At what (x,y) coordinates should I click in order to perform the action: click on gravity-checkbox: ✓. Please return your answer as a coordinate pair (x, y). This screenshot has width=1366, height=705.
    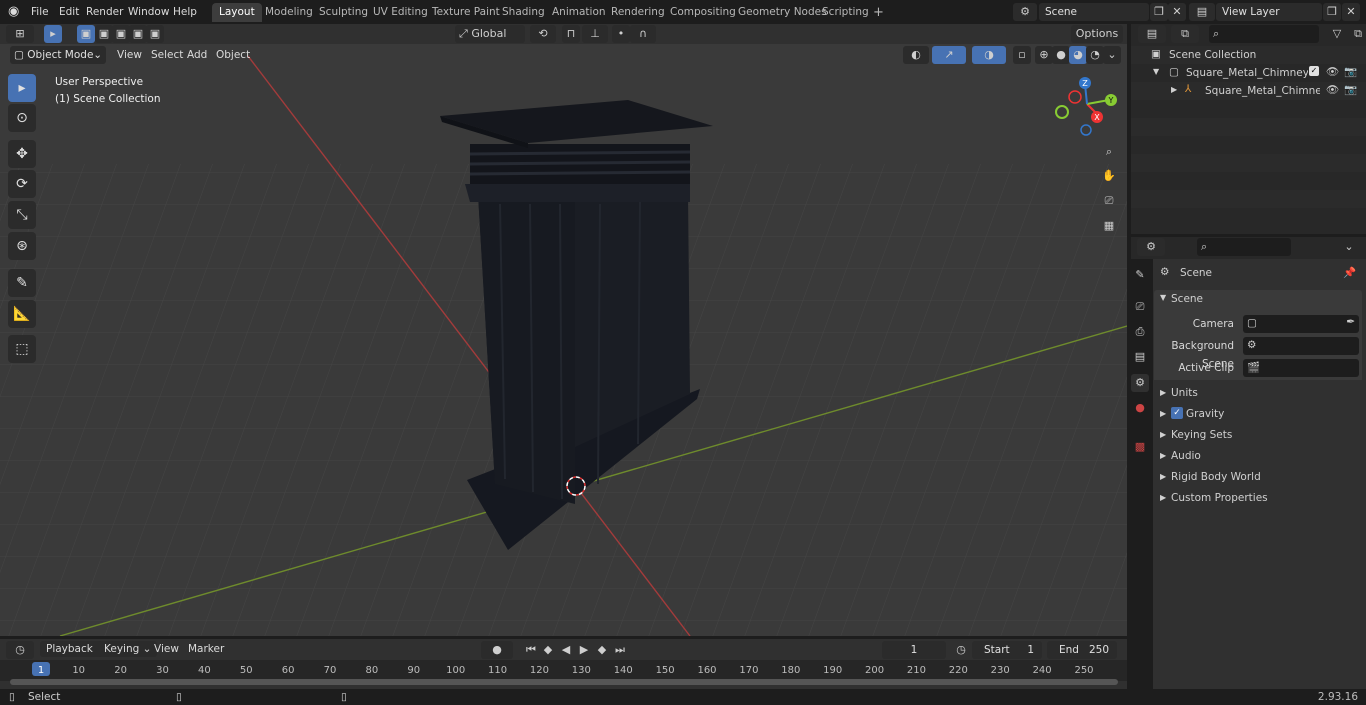
    Looking at the image, I should click on (1177, 413).